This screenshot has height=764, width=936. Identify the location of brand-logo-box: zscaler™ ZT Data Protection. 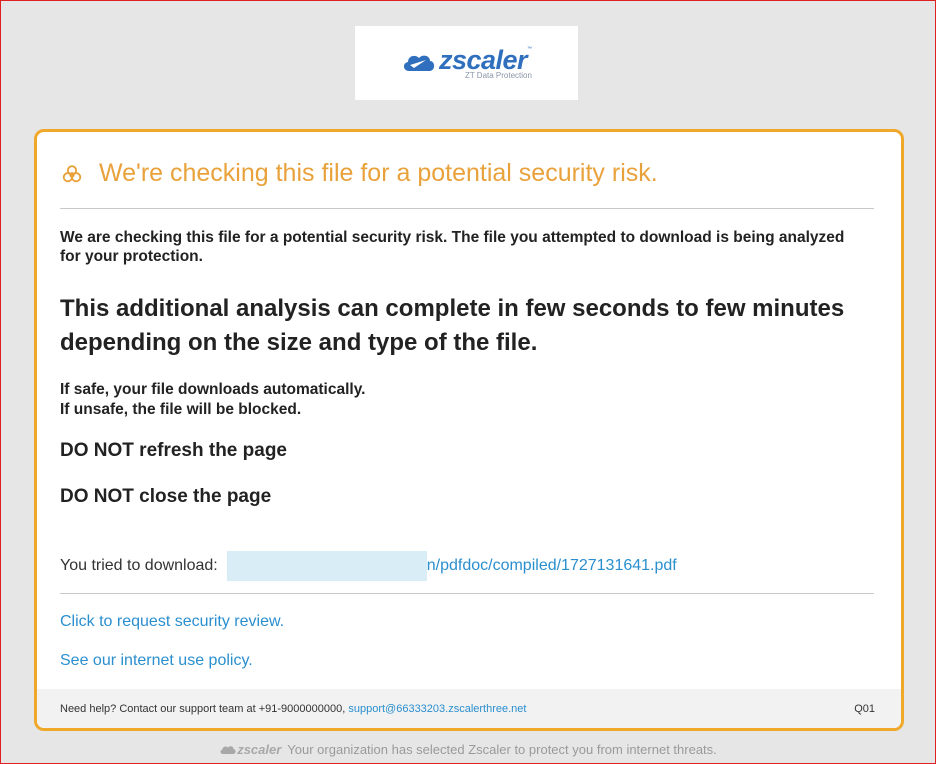
(466, 63).